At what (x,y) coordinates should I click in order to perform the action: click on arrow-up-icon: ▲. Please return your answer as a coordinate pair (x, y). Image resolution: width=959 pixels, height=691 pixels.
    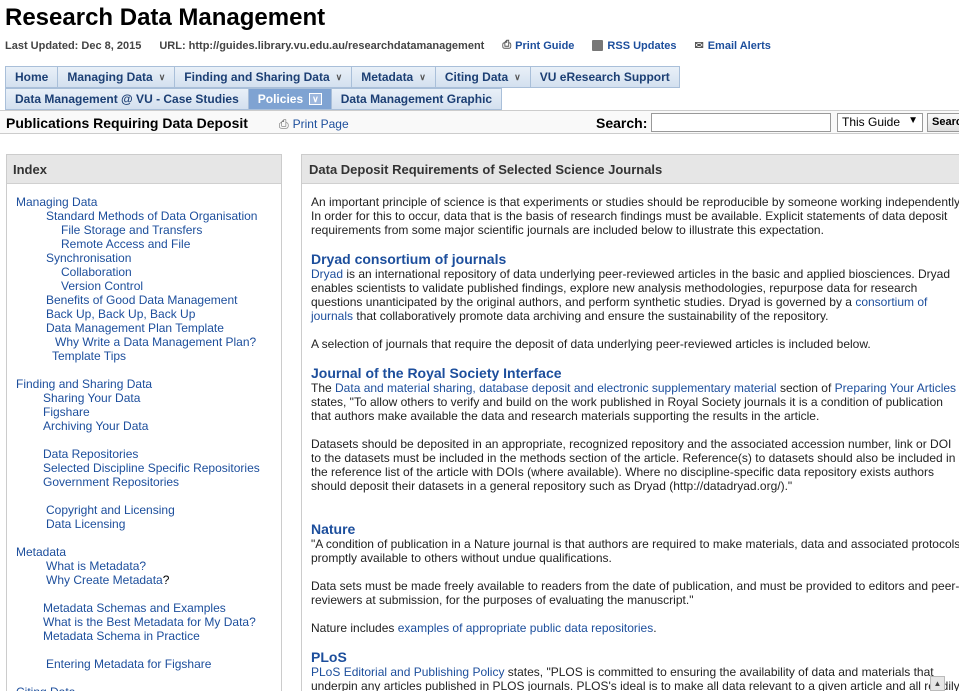
    Looking at the image, I should click on (937, 683).